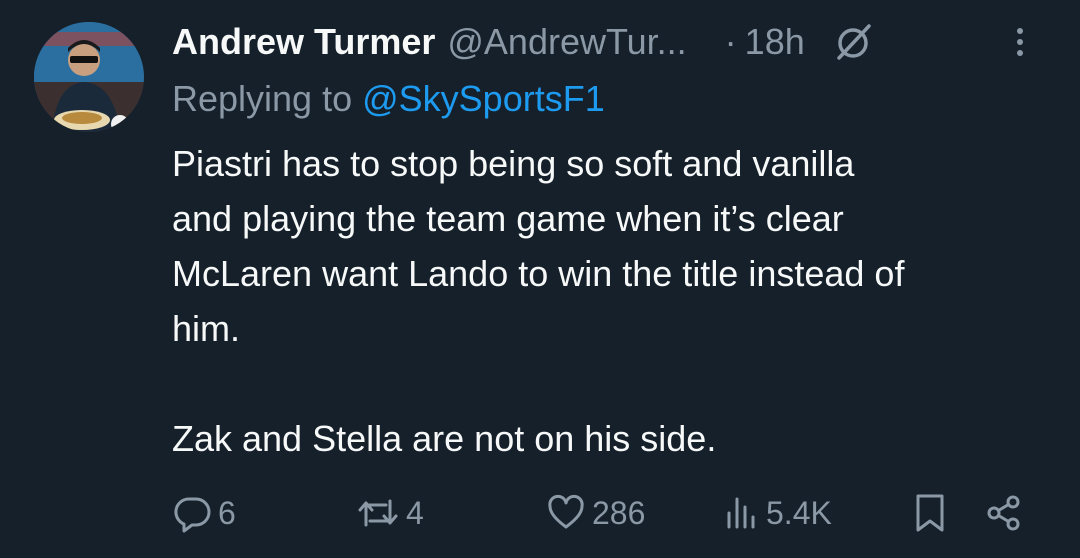  I want to click on grok-icon, so click(853, 42).